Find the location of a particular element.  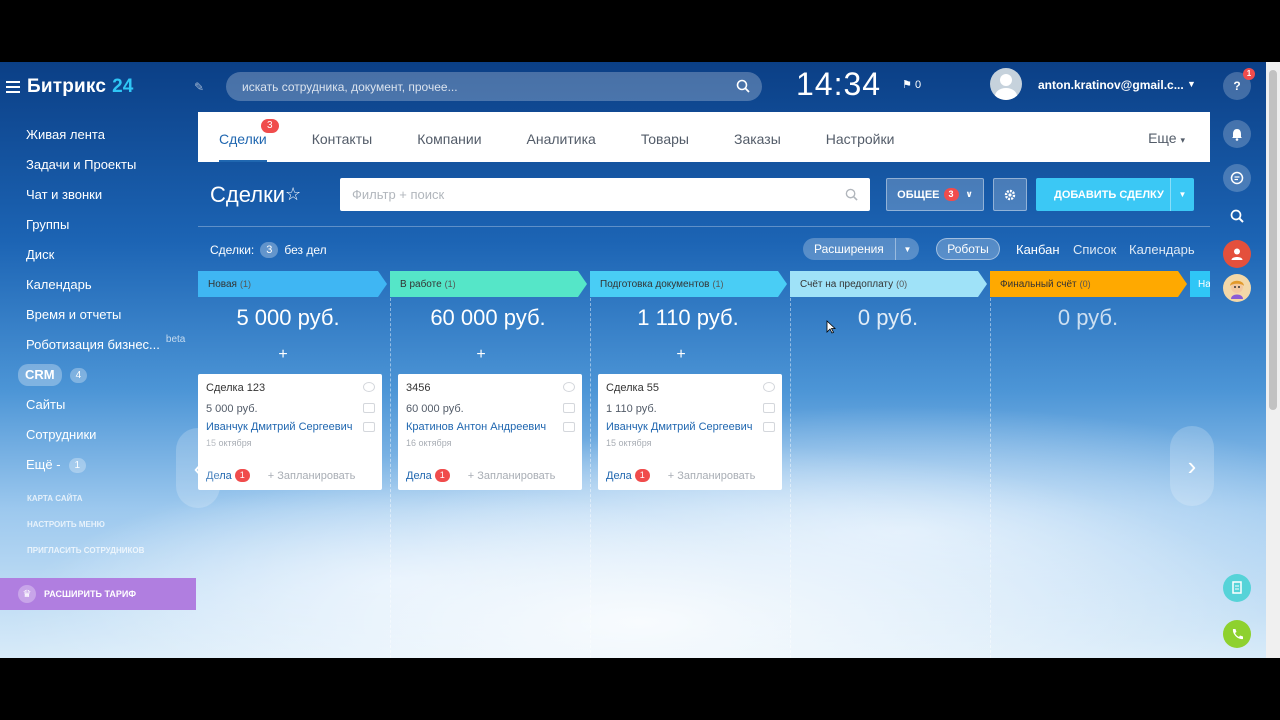

filter-input is located at coordinates (592, 194).